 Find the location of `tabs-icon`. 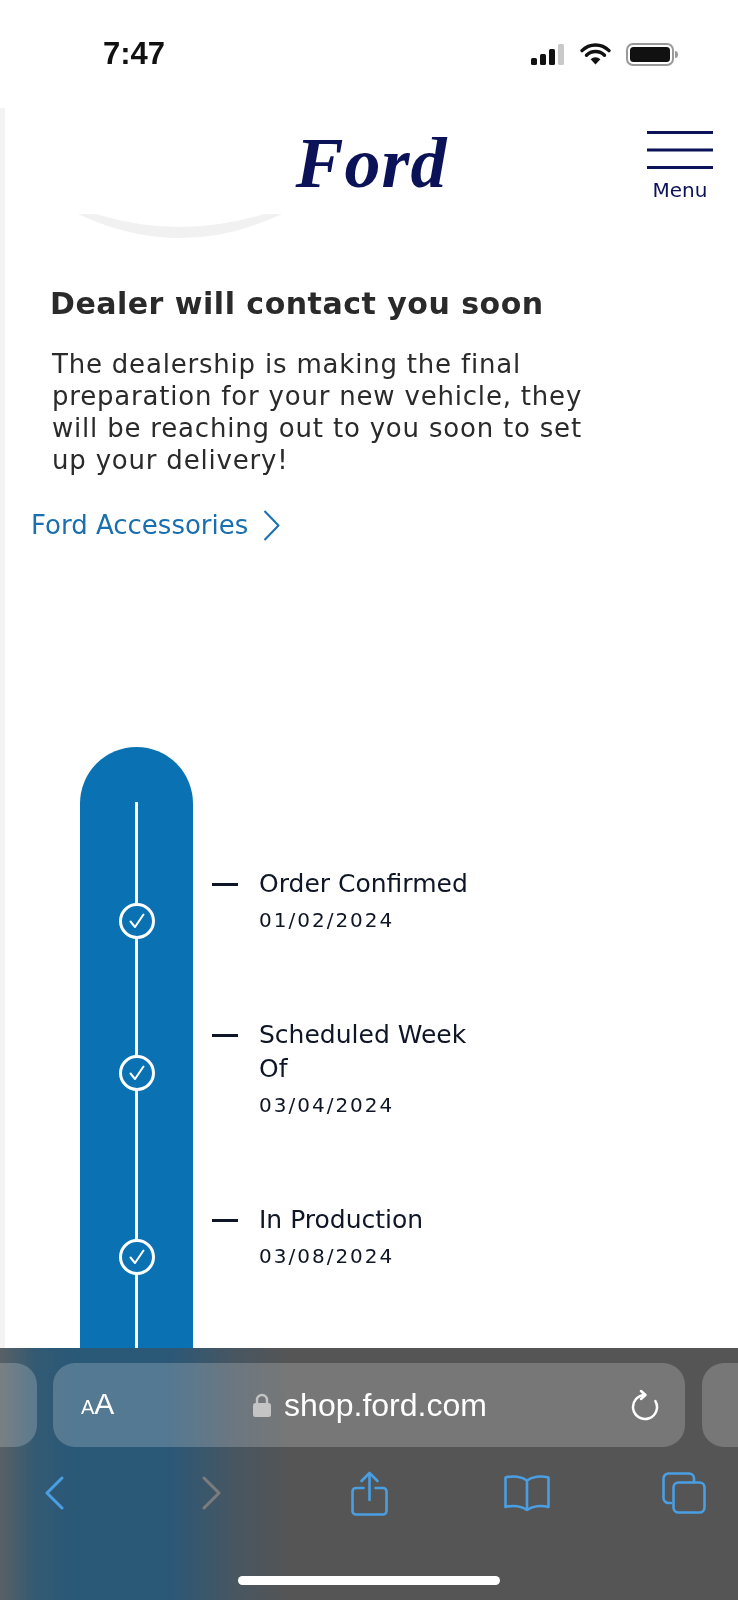

tabs-icon is located at coordinates (684, 1493).